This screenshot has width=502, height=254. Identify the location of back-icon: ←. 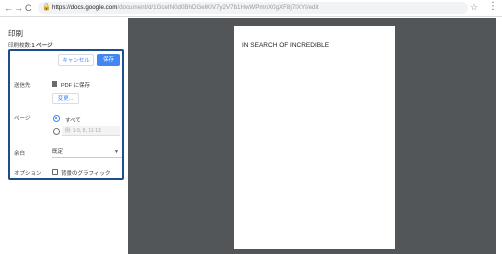
(8, 8).